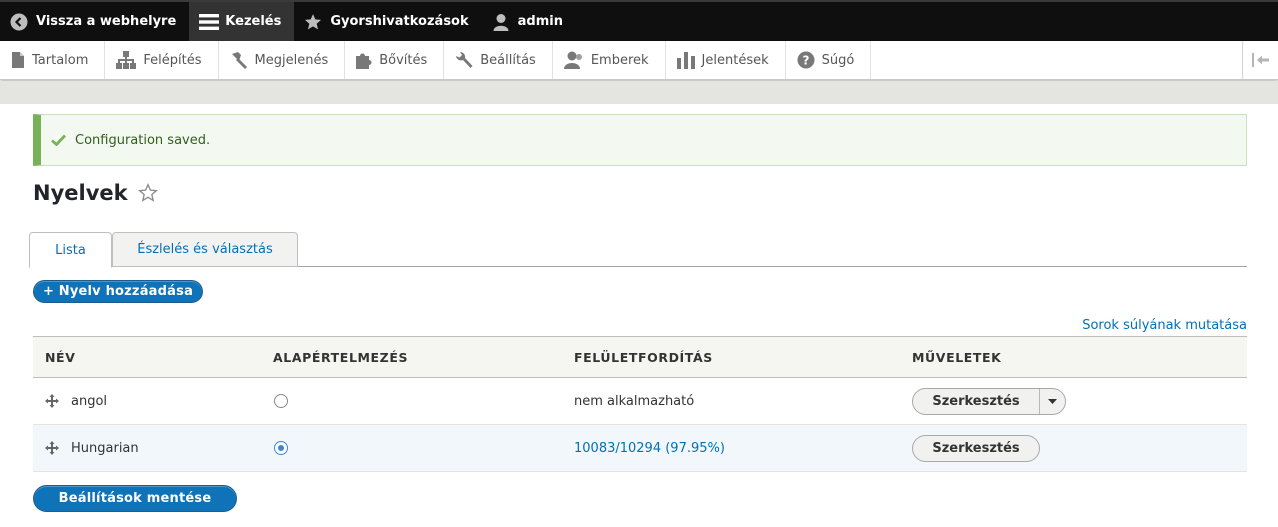  What do you see at coordinates (508, 60) in the screenshot?
I see `menu-item-label: Beállítás` at bounding box center [508, 60].